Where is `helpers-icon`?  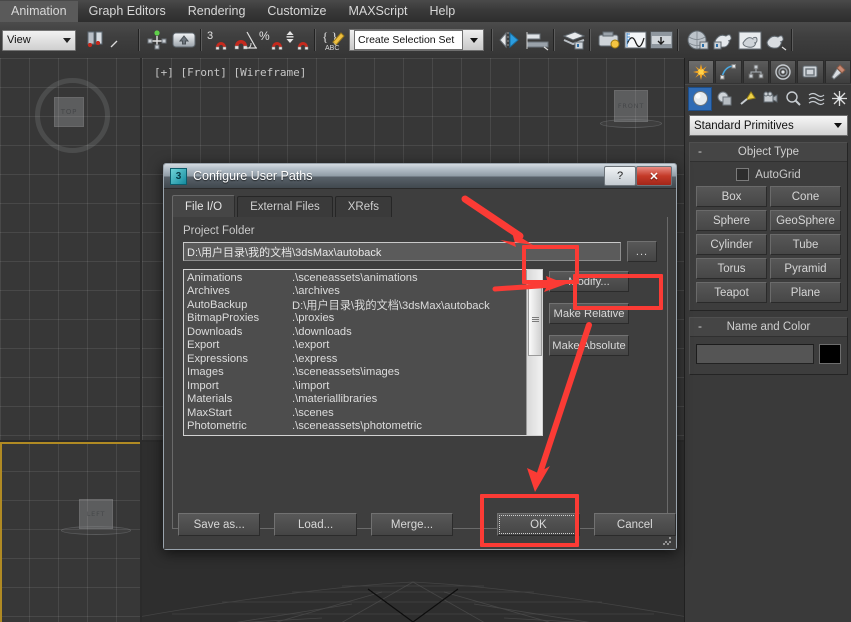 helpers-icon is located at coordinates (793, 99).